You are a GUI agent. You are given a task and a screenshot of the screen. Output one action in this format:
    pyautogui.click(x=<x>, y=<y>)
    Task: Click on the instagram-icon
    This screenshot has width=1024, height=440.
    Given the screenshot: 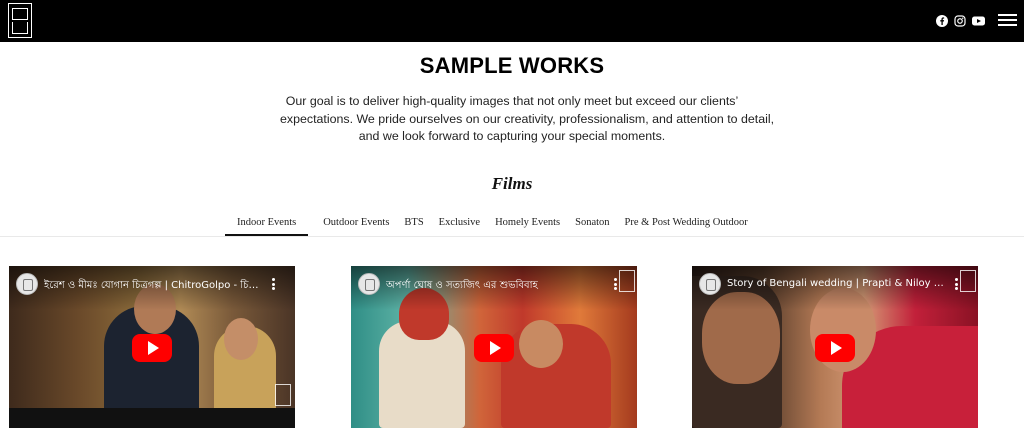 What is the action you would take?
    pyautogui.click(x=960, y=21)
    